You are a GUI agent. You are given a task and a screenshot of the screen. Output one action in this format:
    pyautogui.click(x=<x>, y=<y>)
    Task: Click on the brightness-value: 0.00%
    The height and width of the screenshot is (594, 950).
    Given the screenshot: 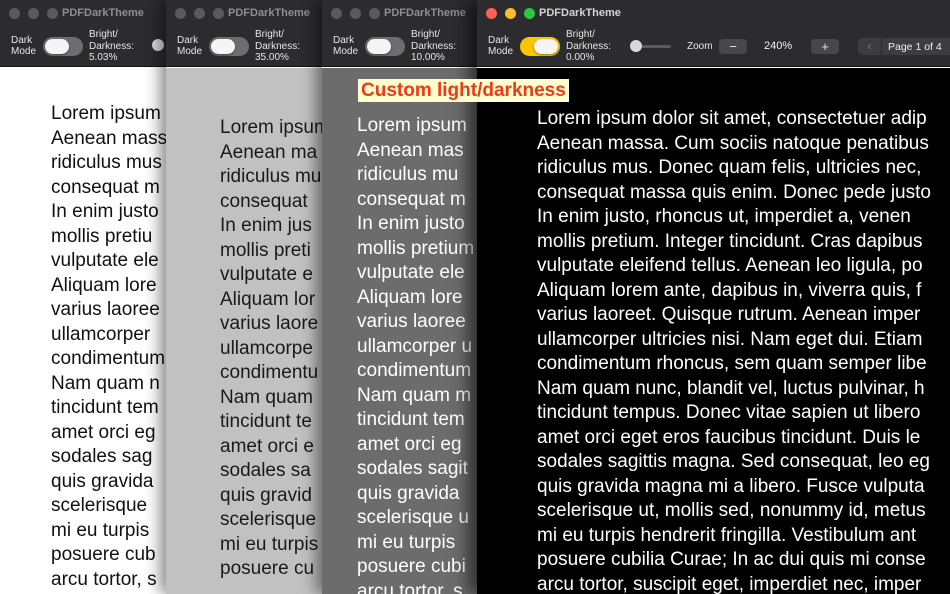 What is the action you would take?
    pyautogui.click(x=580, y=57)
    